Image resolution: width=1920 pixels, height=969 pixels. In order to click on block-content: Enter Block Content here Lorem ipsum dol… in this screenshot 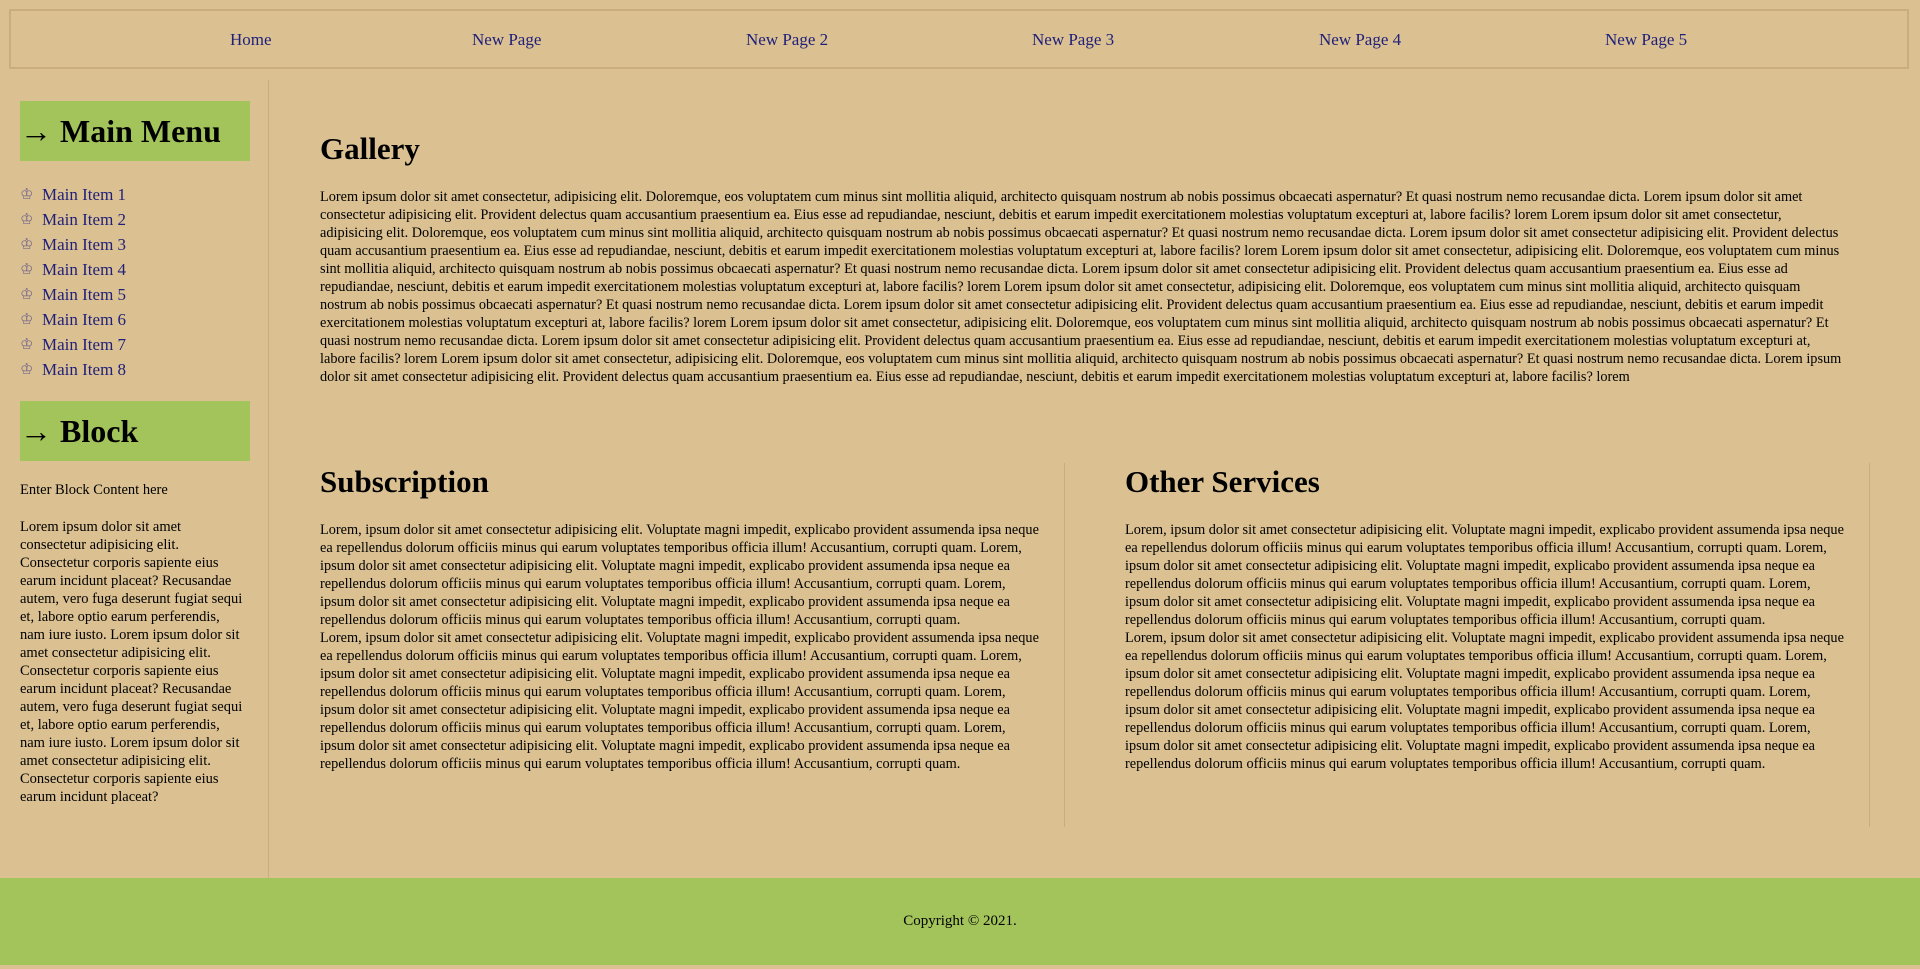, I will do `click(132, 643)`.